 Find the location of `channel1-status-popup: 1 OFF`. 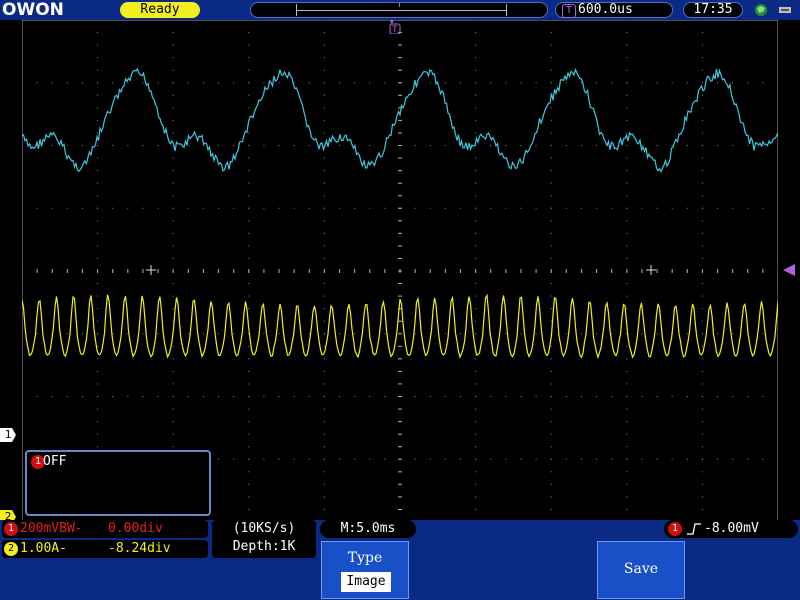

channel1-status-popup: 1 OFF is located at coordinates (118, 483).